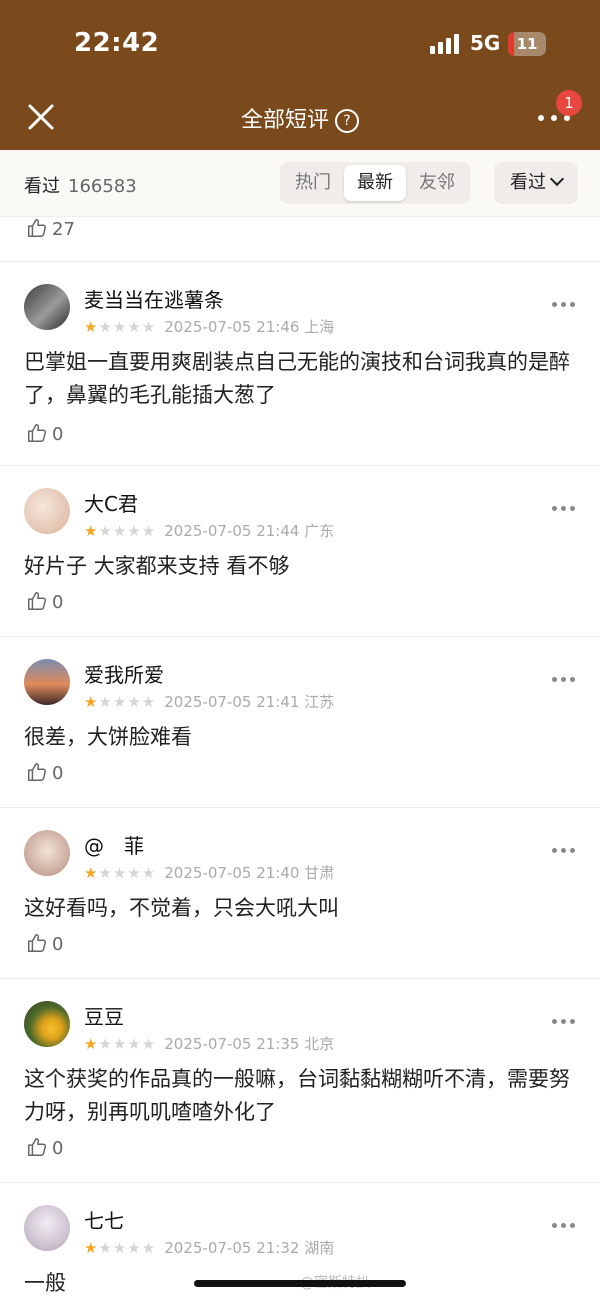 The width and height of the screenshot is (600, 1300). I want to click on username: 大C君, so click(111, 502).